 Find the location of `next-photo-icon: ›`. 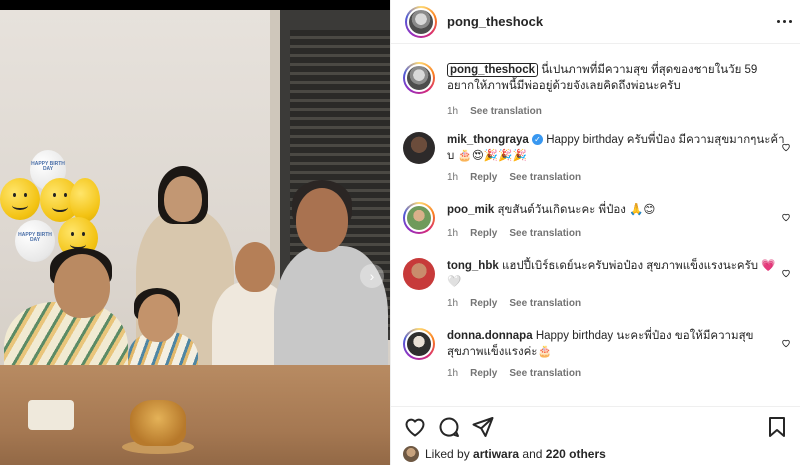

next-photo-icon: › is located at coordinates (372, 276).